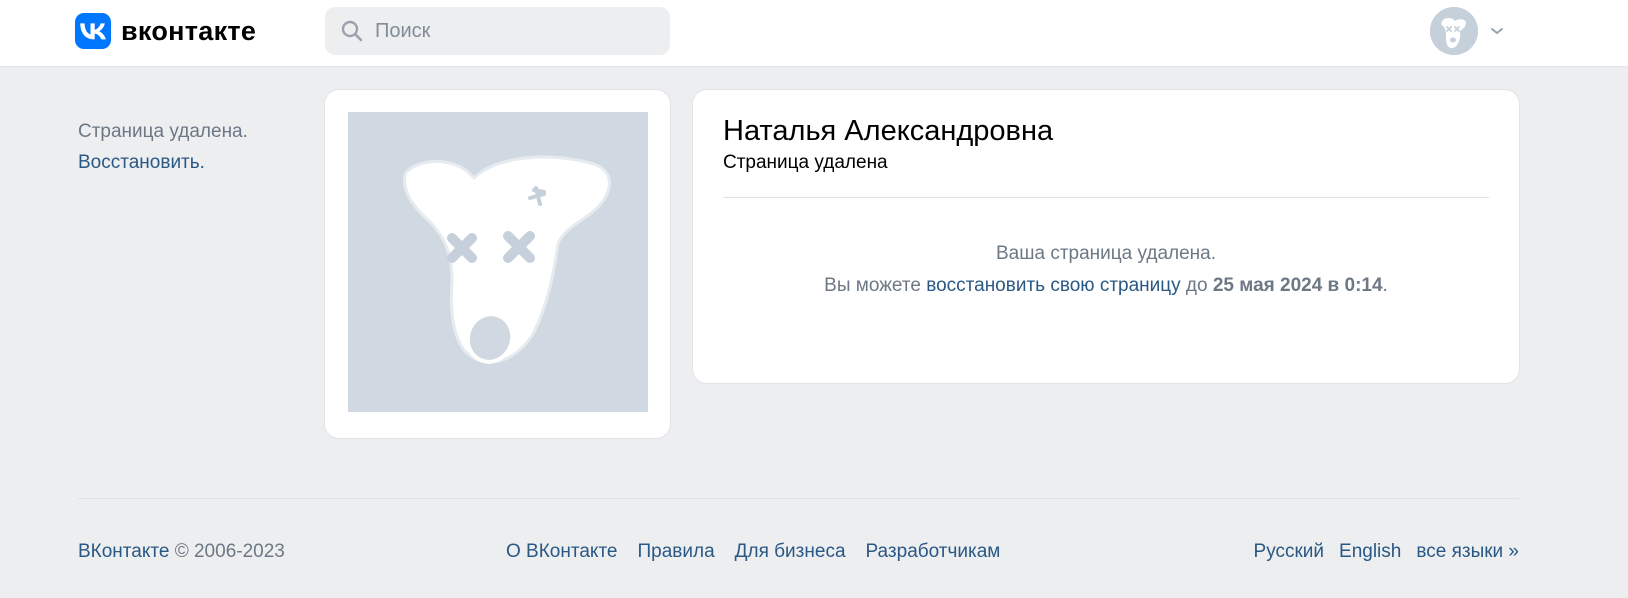  Describe the element at coordinates (562, 552) in the screenshot. I see `footer-link-about: О ВКонтакте` at that location.